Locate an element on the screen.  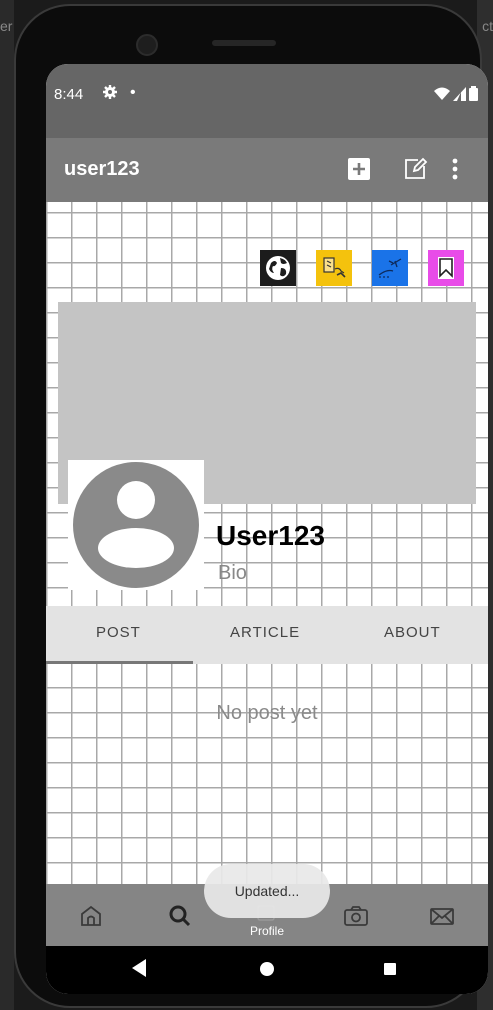
edge-text-left: er is located at coordinates (6, 26).